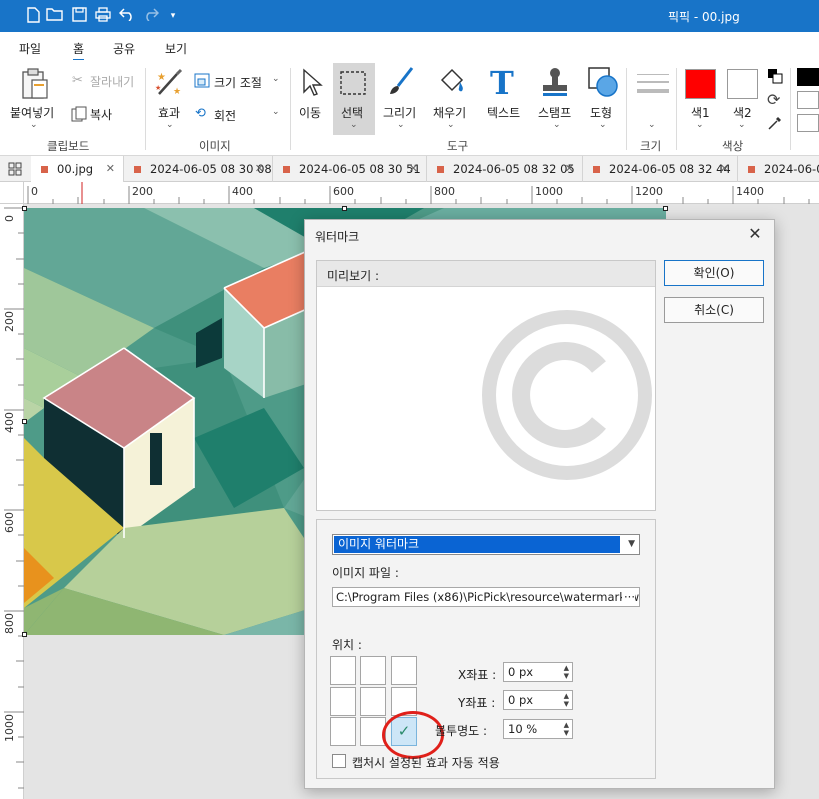 The height and width of the screenshot is (799, 819). What do you see at coordinates (603, 125) in the screenshot?
I see `shape-dropdown-icon: ⌄` at bounding box center [603, 125].